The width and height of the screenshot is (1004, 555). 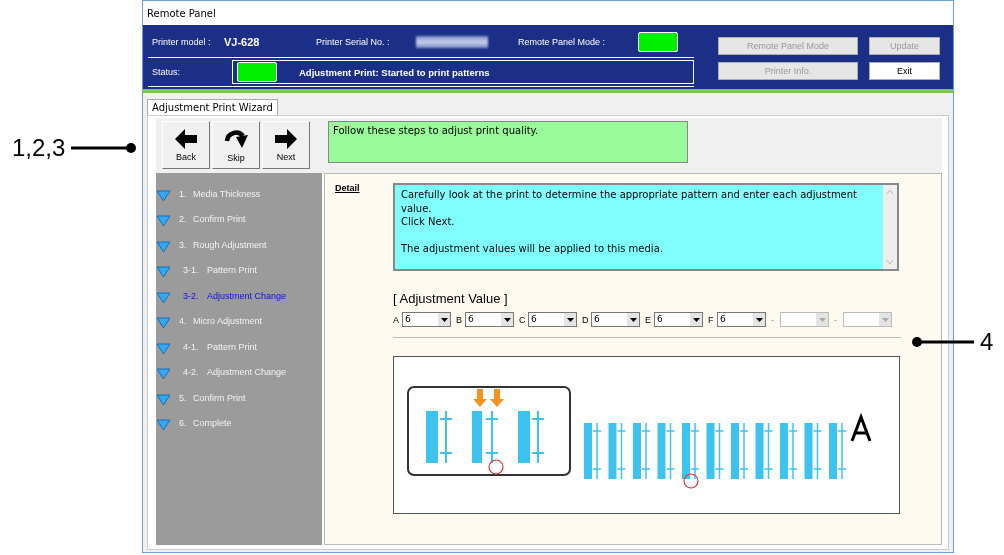 I want to click on step-item: 4. Micro Adjustment, so click(x=239, y=321).